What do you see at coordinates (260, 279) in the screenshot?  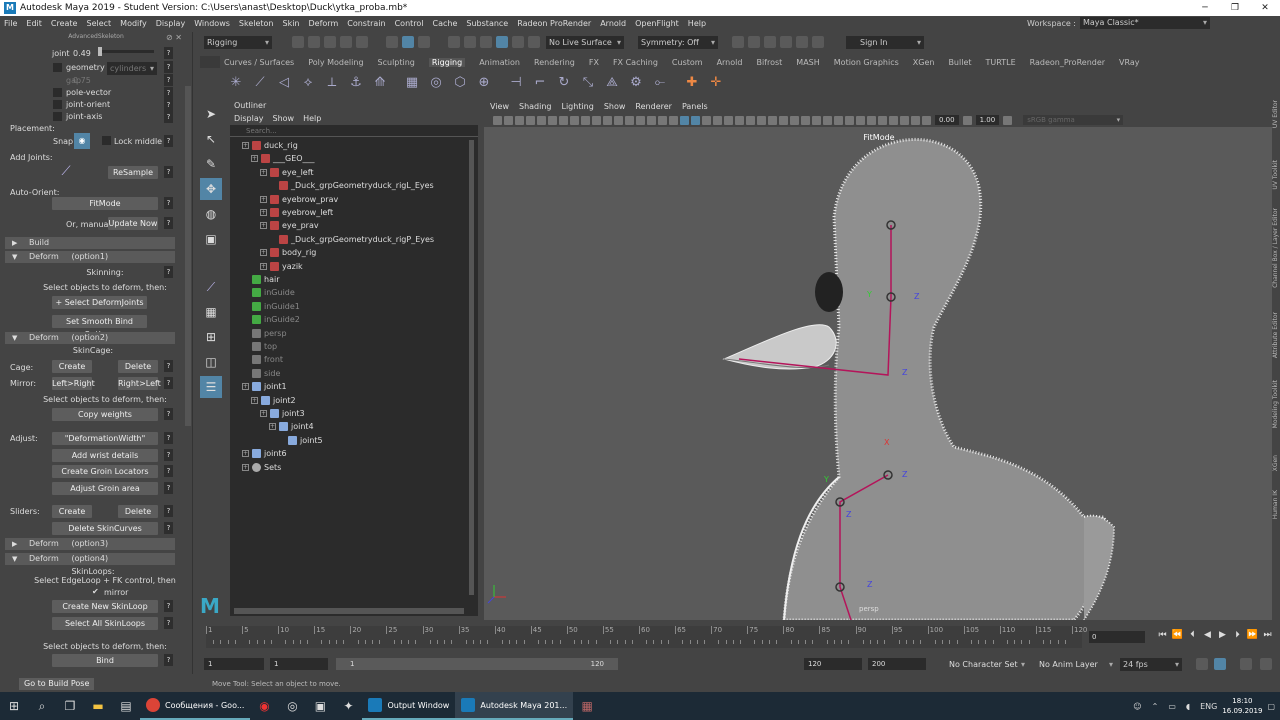 I see `outliner-item: hair` at bounding box center [260, 279].